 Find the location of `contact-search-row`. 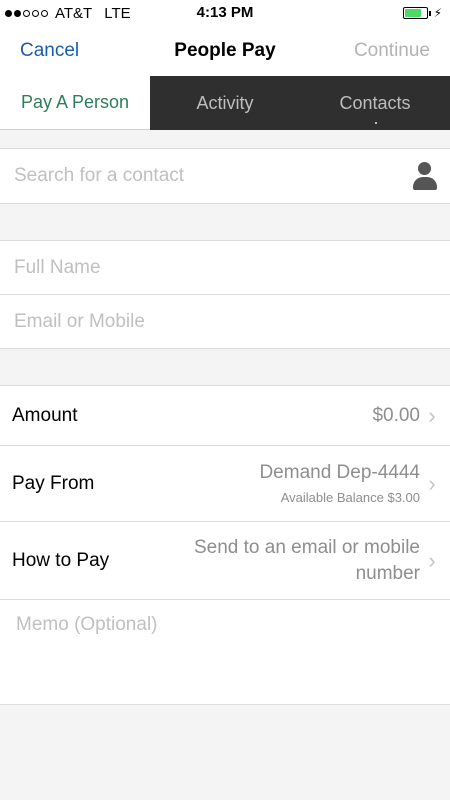

contact-search-row is located at coordinates (225, 176).